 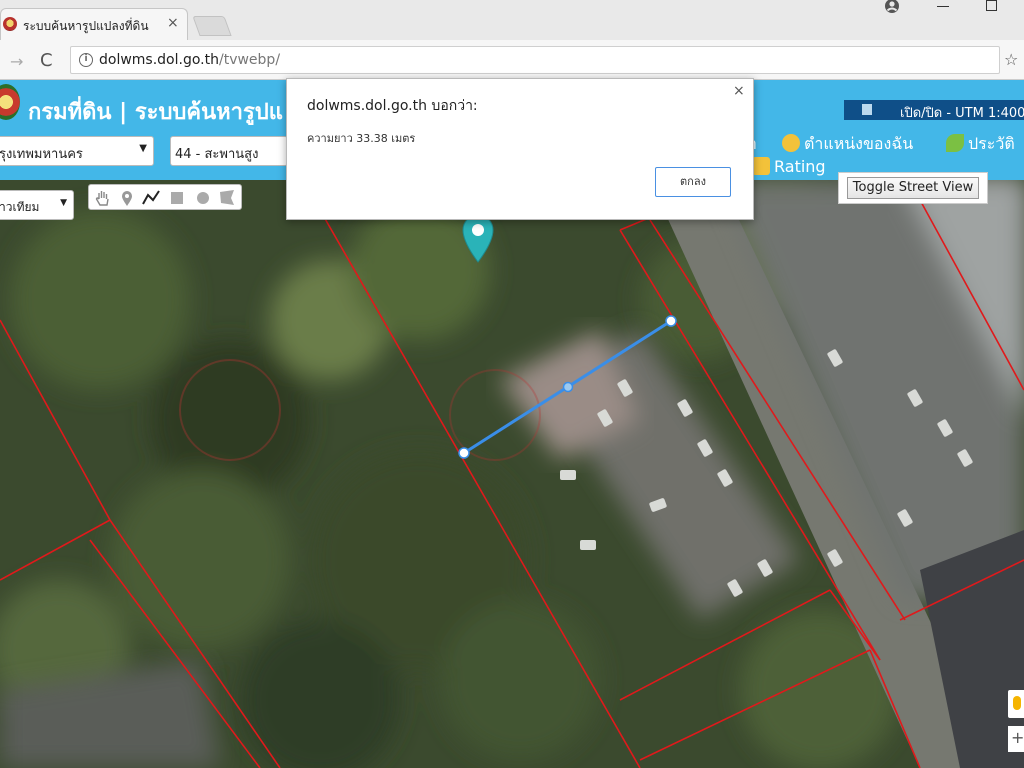 I want to click on street-view-panel: Toggle Street View, so click(x=913, y=188).